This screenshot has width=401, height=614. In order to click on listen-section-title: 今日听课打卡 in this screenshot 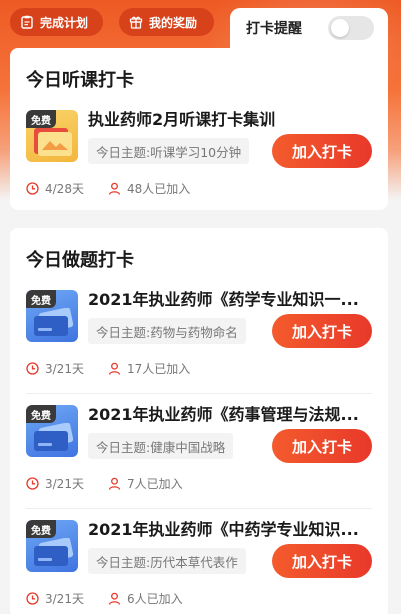, I will do `click(80, 80)`.